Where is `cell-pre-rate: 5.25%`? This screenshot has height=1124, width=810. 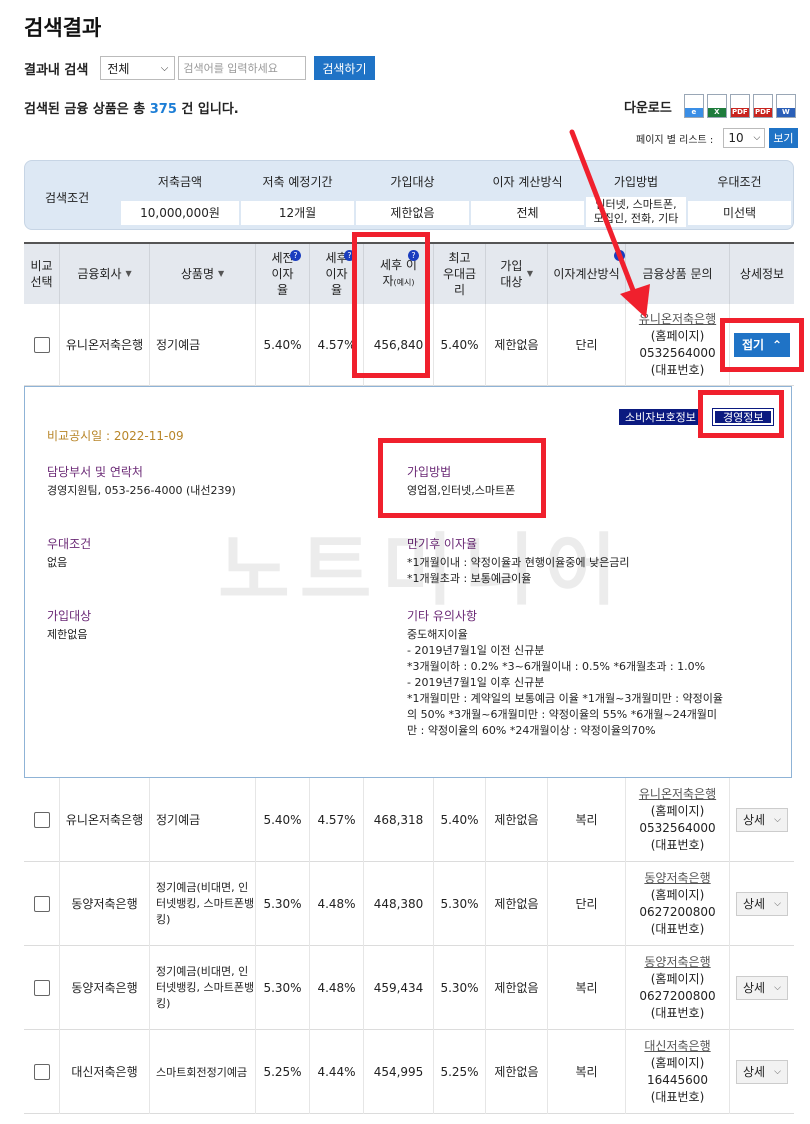 cell-pre-rate: 5.25% is located at coordinates (283, 1072).